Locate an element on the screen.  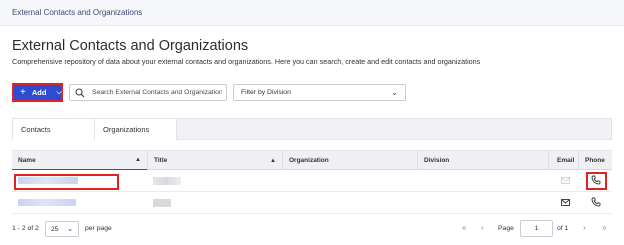
column-header-label: Email is located at coordinates (566, 160).